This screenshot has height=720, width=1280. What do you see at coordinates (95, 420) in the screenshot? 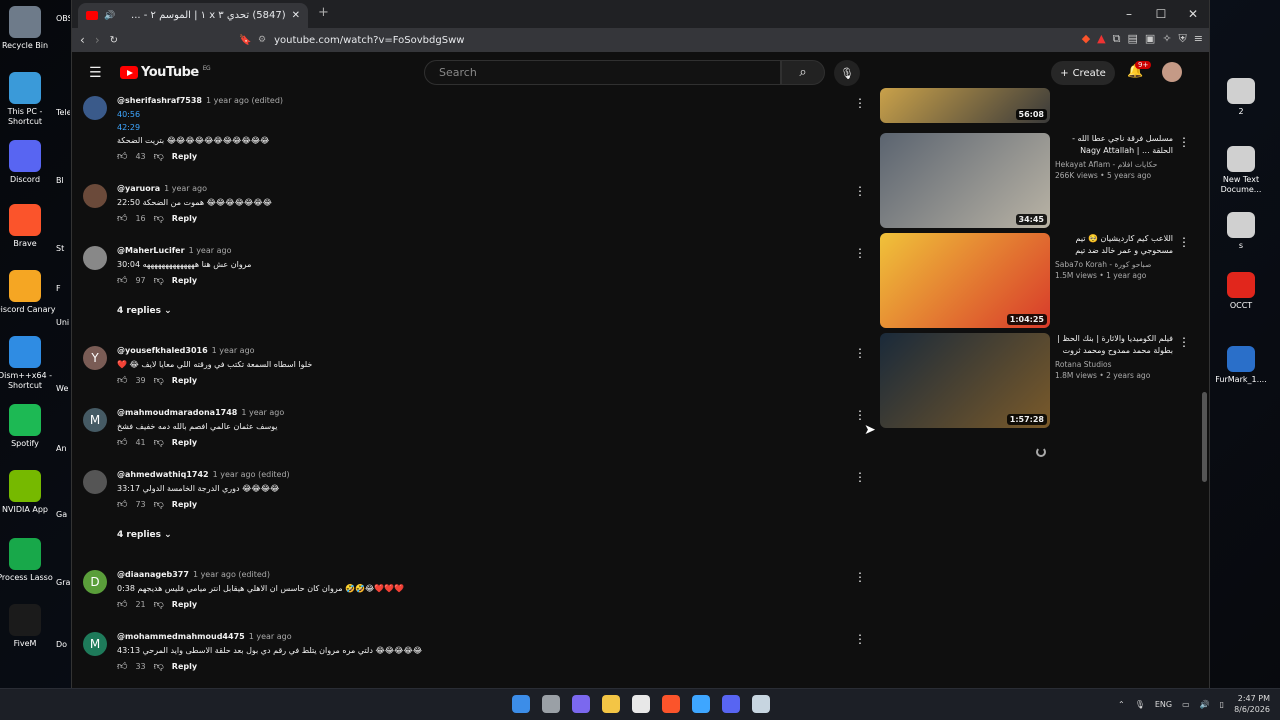
I see `comment-avatar: M` at bounding box center [95, 420].